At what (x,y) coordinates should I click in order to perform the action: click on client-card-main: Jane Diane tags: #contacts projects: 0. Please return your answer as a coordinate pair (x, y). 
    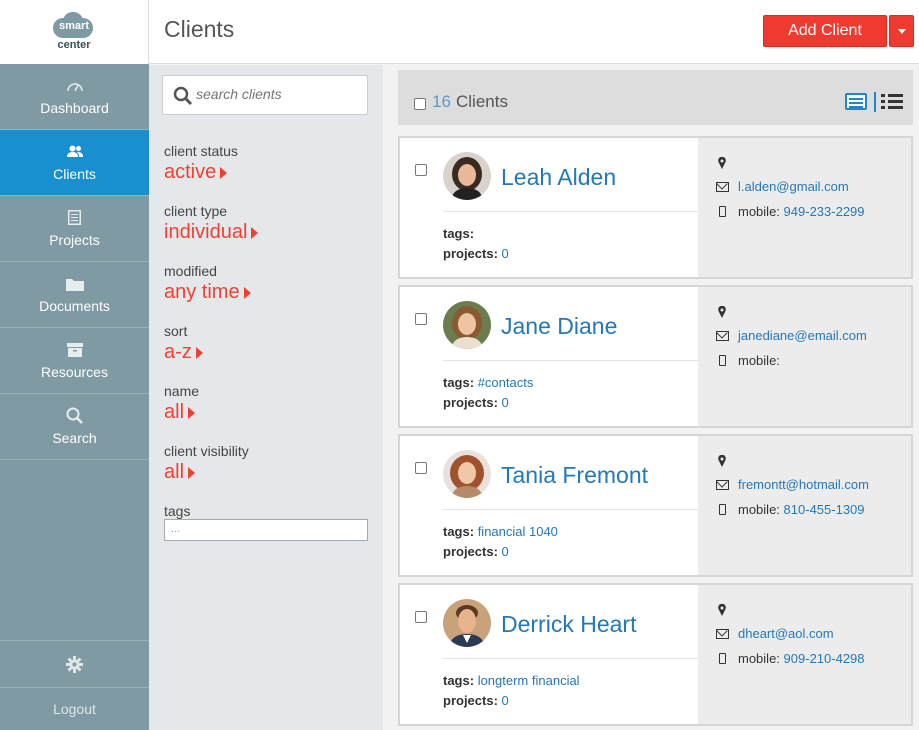
    Looking at the image, I should click on (549, 356).